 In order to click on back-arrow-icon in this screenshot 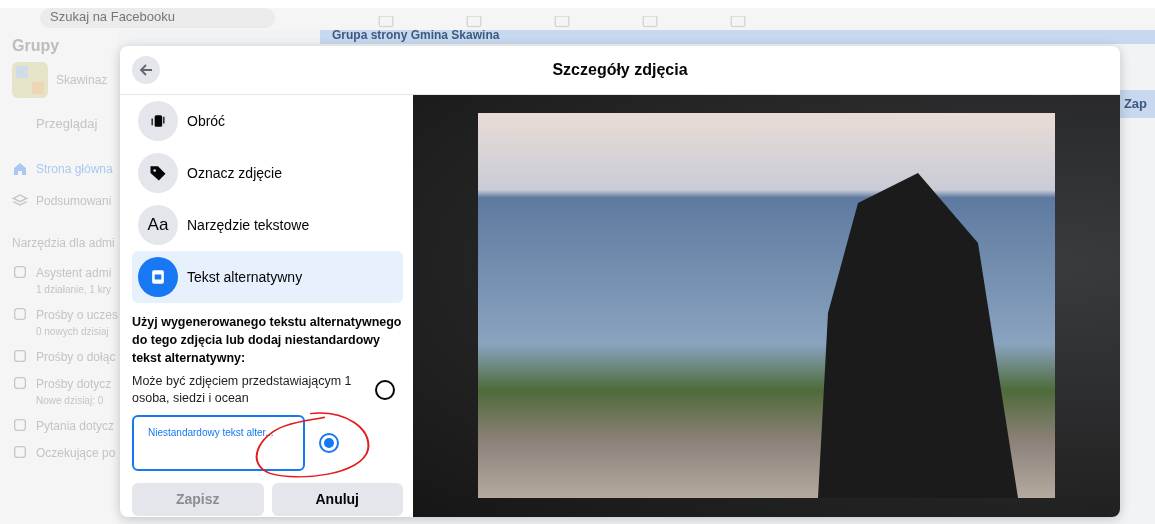, I will do `click(146, 70)`.